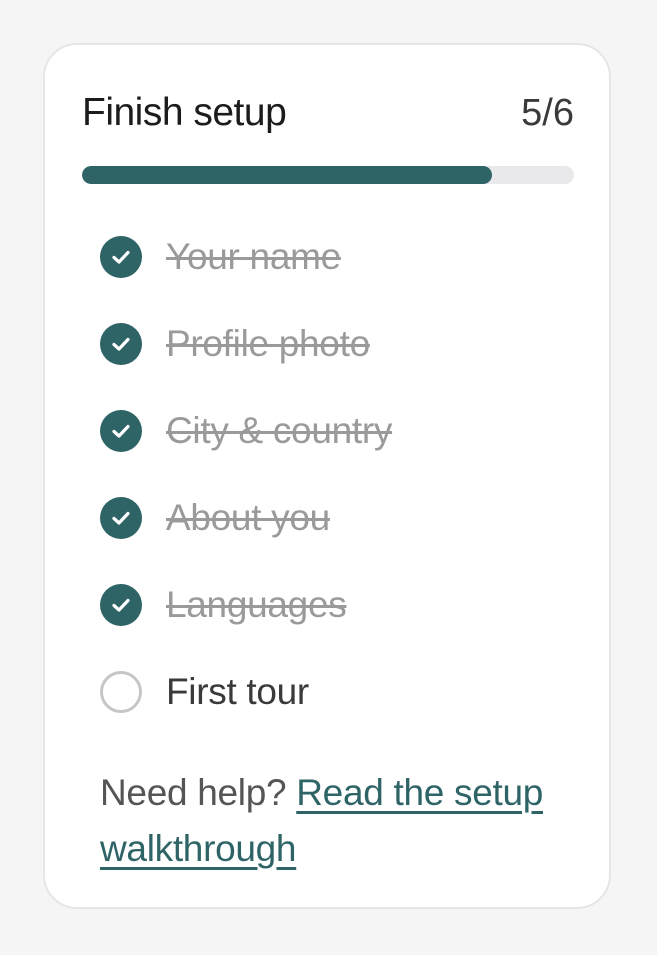  What do you see at coordinates (268, 343) in the screenshot?
I see `task-label: Profile photo` at bounding box center [268, 343].